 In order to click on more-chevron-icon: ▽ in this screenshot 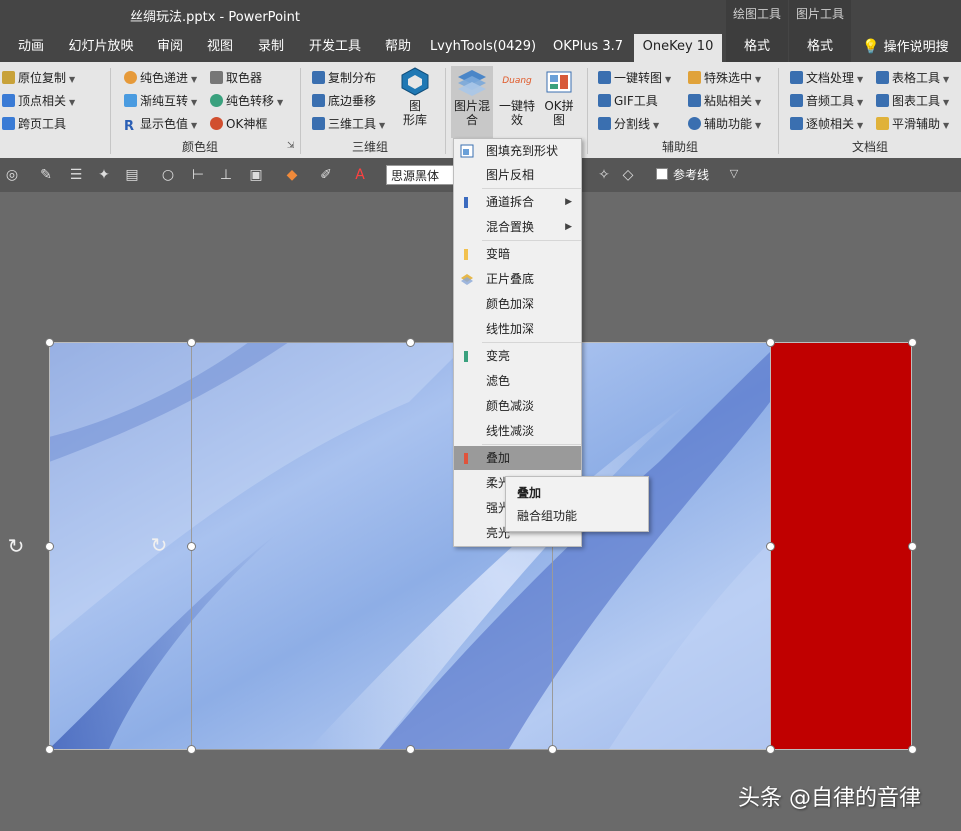, I will do `click(734, 174)`.